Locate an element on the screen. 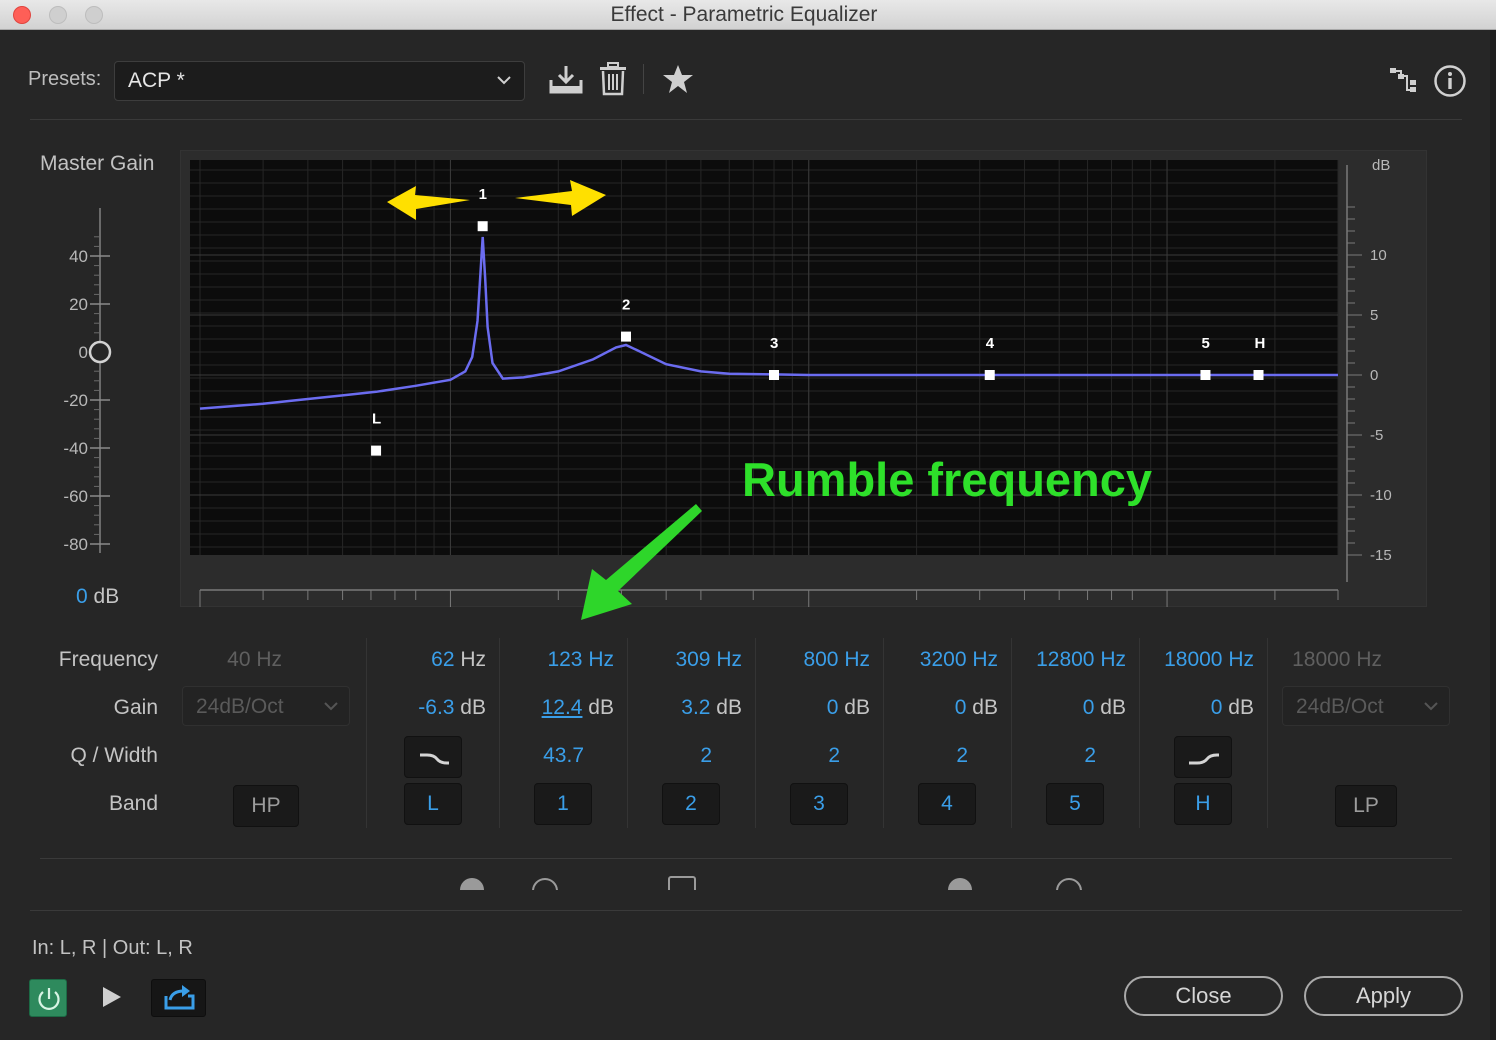 The height and width of the screenshot is (1040, 1496). db-tick-label: 0 is located at coordinates (1374, 375).